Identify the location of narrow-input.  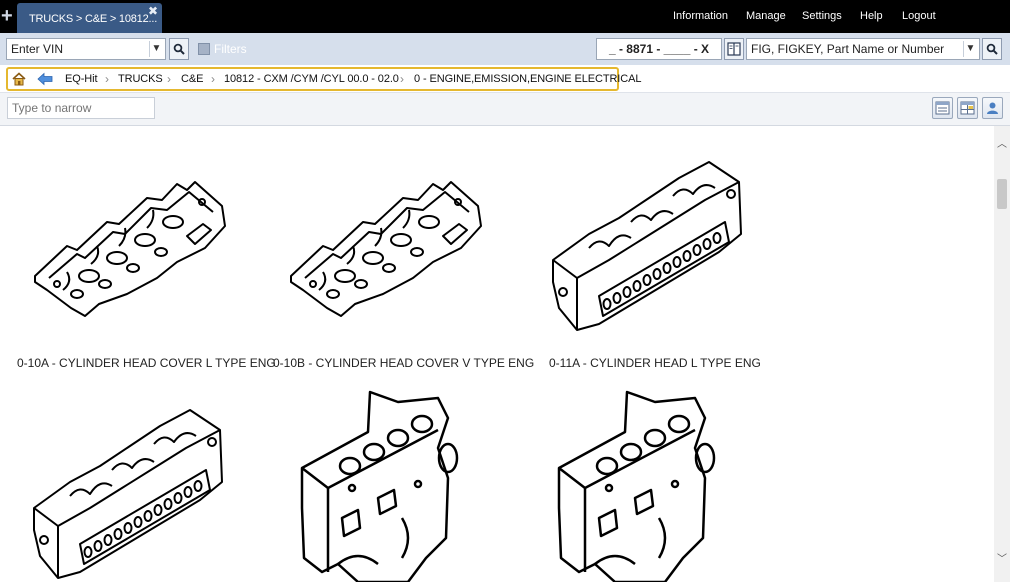
(81, 108).